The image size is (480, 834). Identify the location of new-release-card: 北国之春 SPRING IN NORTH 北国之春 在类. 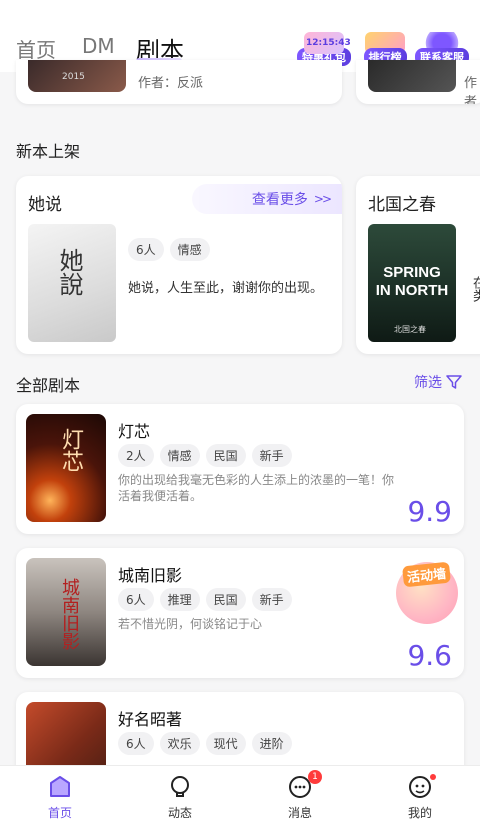
(418, 265).